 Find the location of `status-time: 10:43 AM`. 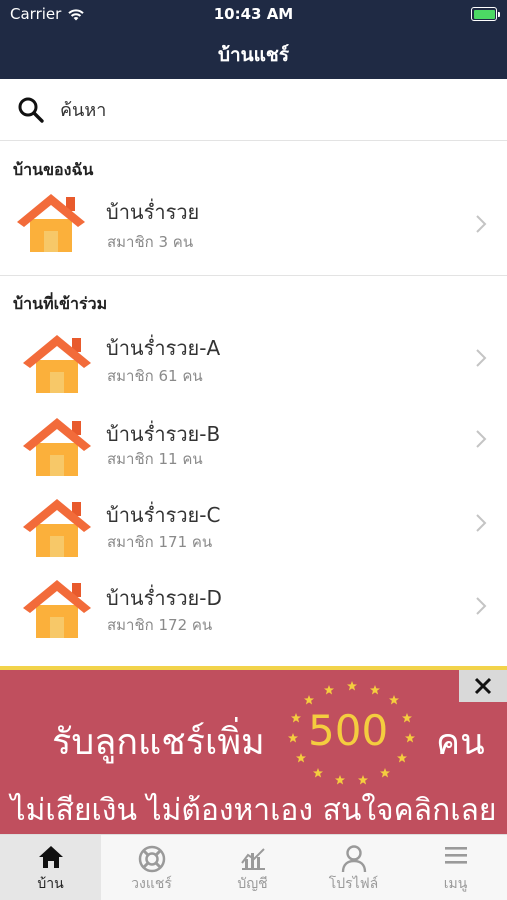

status-time: 10:43 AM is located at coordinates (253, 14).